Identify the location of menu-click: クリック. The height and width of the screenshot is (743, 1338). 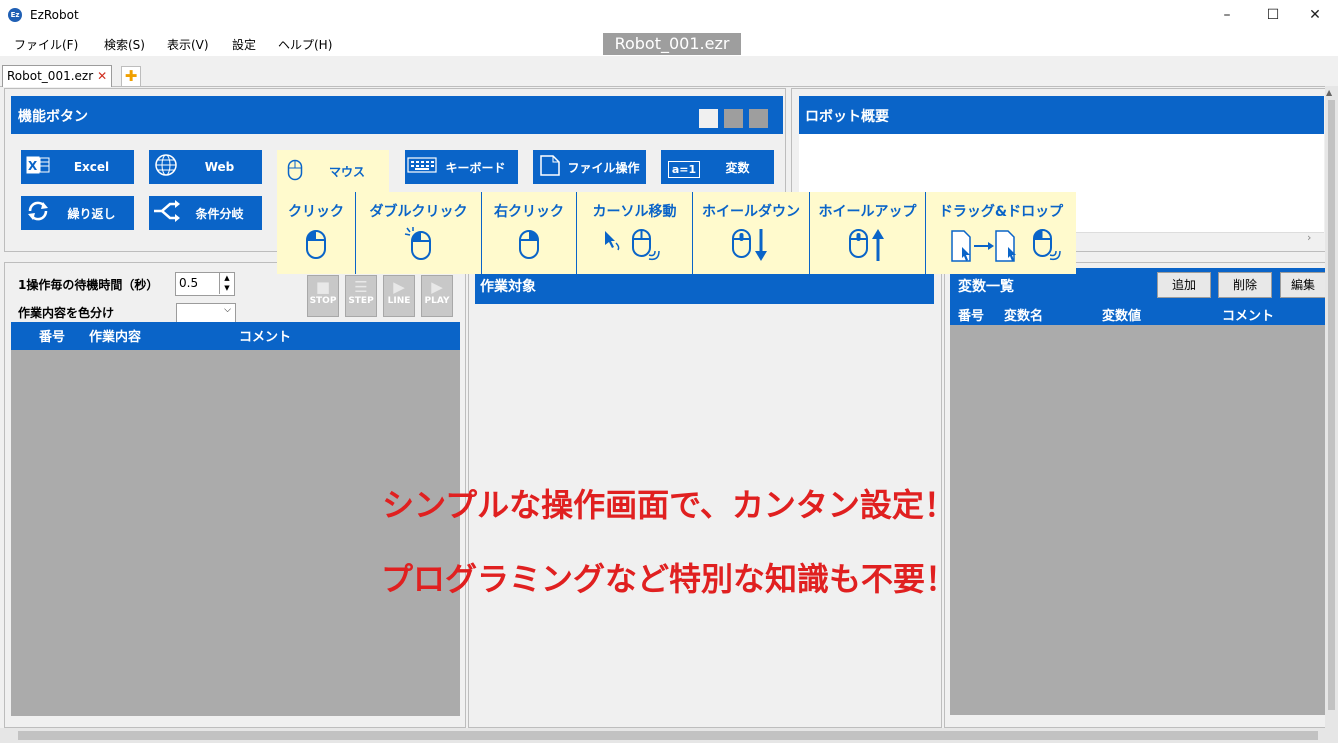
(316, 233).